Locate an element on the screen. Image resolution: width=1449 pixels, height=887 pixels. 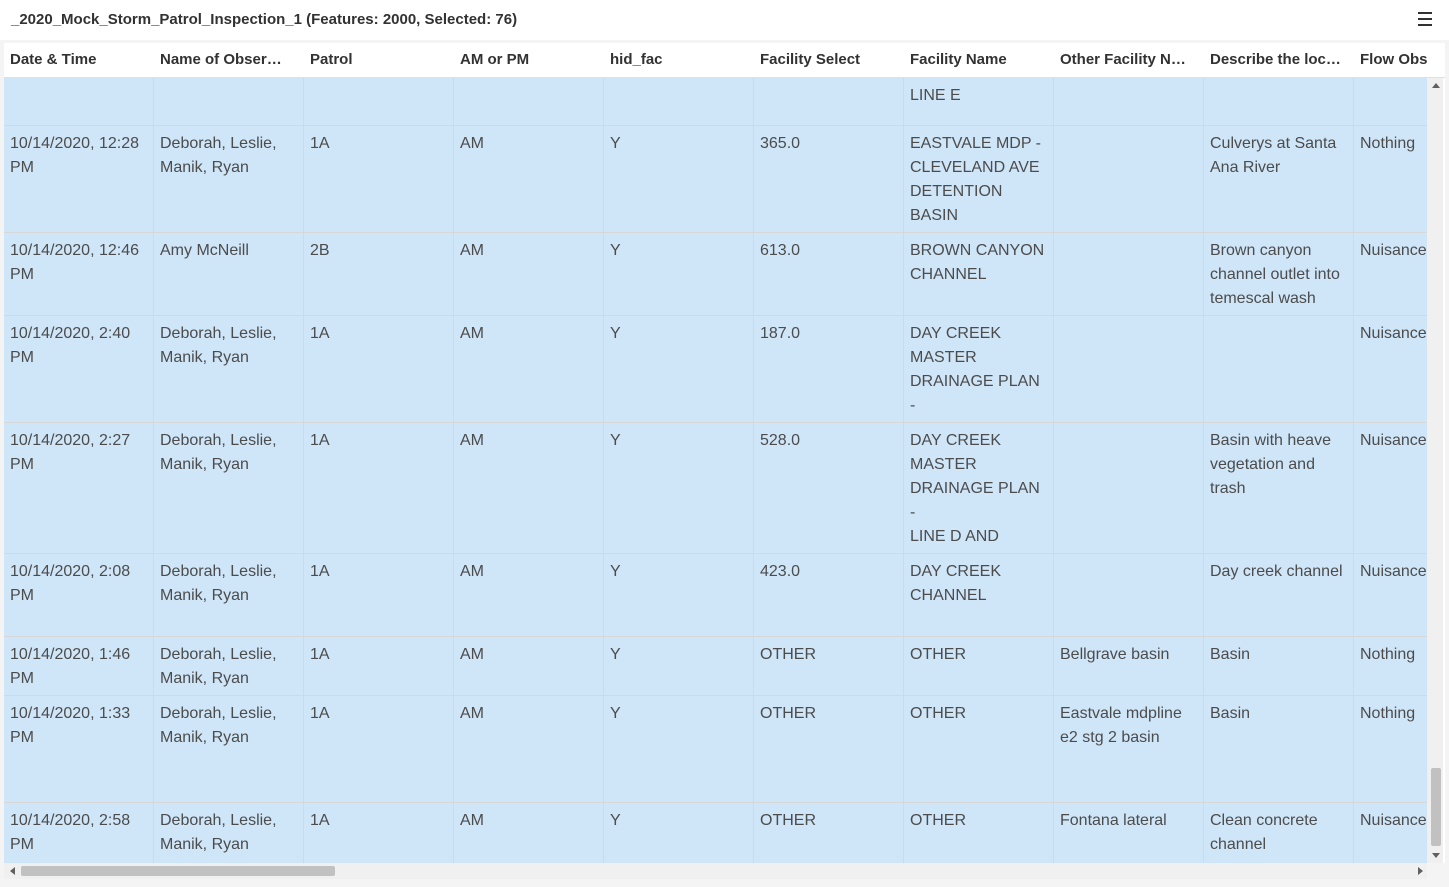
table-row: DRAINAGE PLAN - LINE E channel is located at coordinates (715, 102).